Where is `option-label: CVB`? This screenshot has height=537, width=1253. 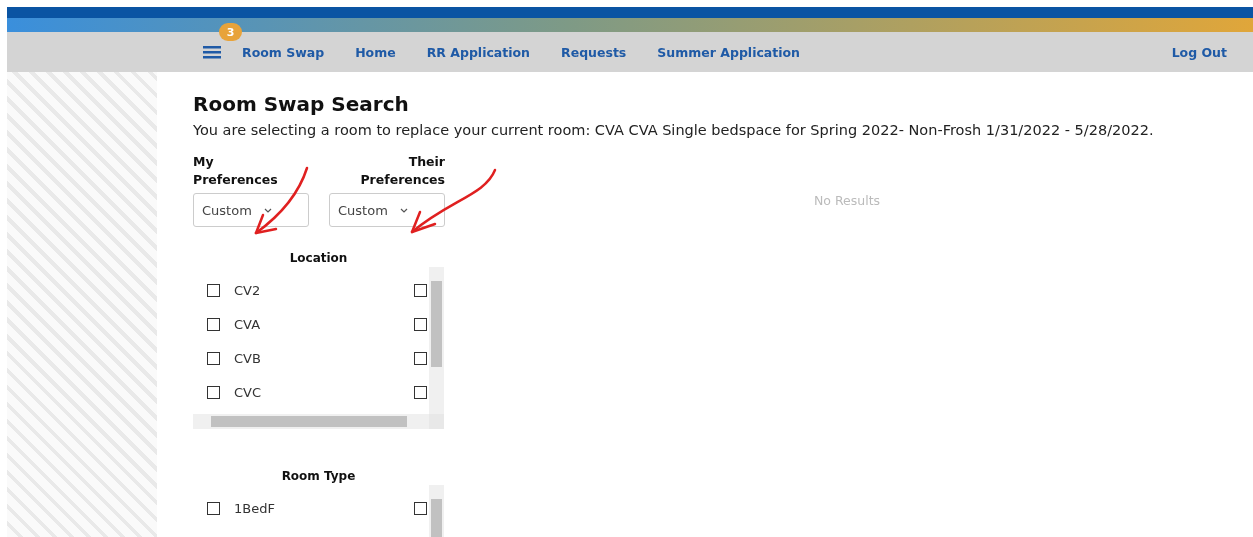
option-label: CVB is located at coordinates (248, 358).